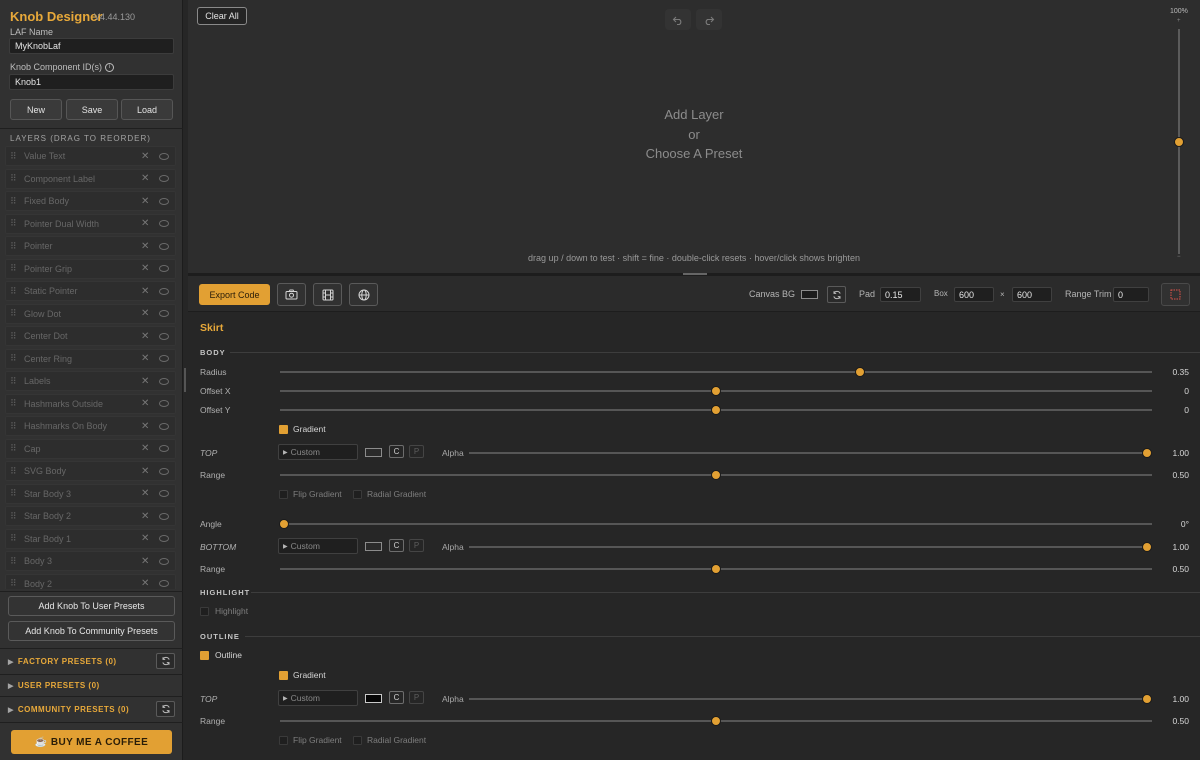 The height and width of the screenshot is (760, 1200). Describe the element at coordinates (836, 294) in the screenshot. I see `canvas-bg-reset-button` at that location.